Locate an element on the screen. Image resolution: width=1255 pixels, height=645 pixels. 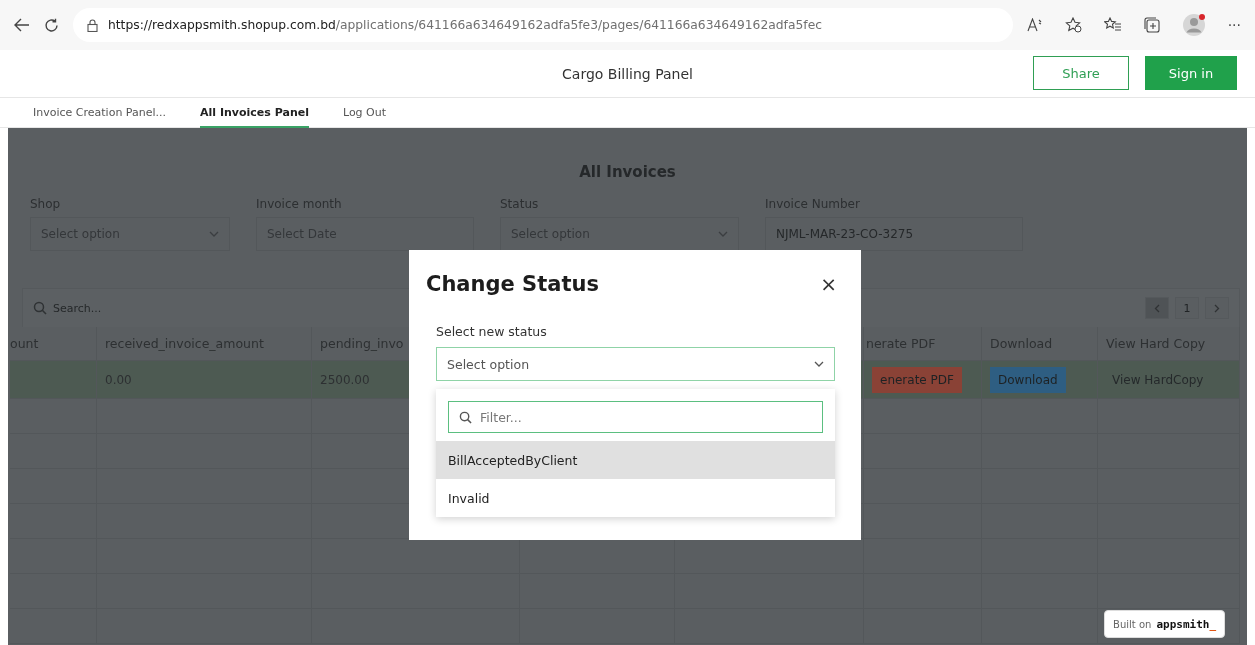
back-arrow-icon is located at coordinates (22, 25).